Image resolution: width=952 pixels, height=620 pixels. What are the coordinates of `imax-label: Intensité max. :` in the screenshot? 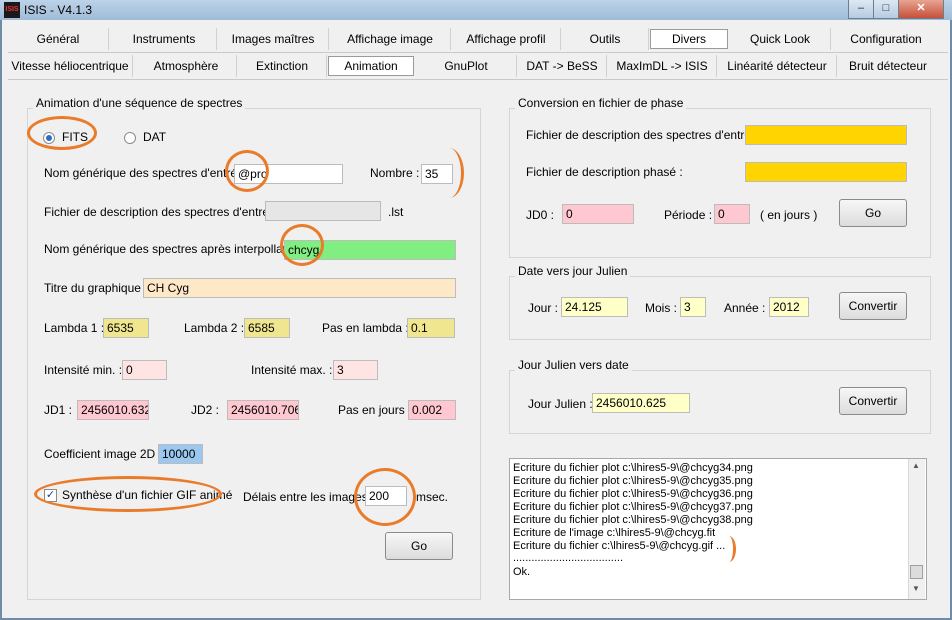 It's located at (292, 370).